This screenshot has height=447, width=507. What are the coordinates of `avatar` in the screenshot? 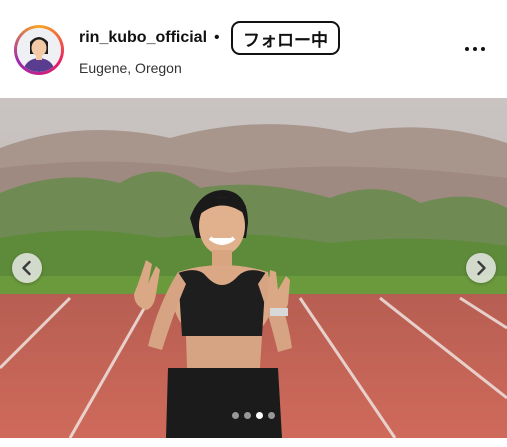 It's located at (39, 50).